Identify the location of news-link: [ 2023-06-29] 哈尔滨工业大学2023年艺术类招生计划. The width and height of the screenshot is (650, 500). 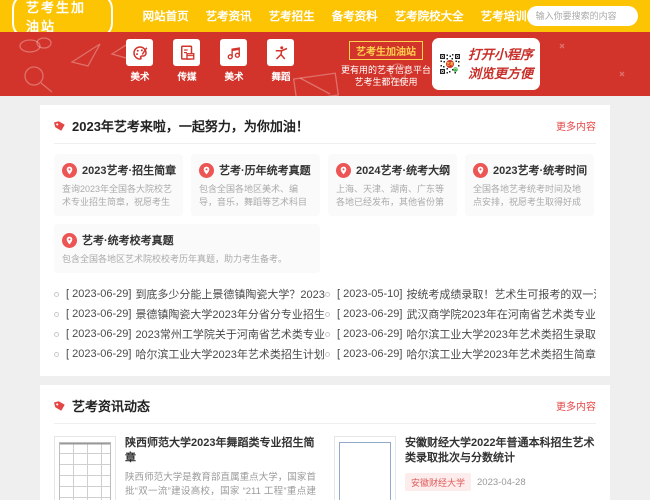
(189, 354).